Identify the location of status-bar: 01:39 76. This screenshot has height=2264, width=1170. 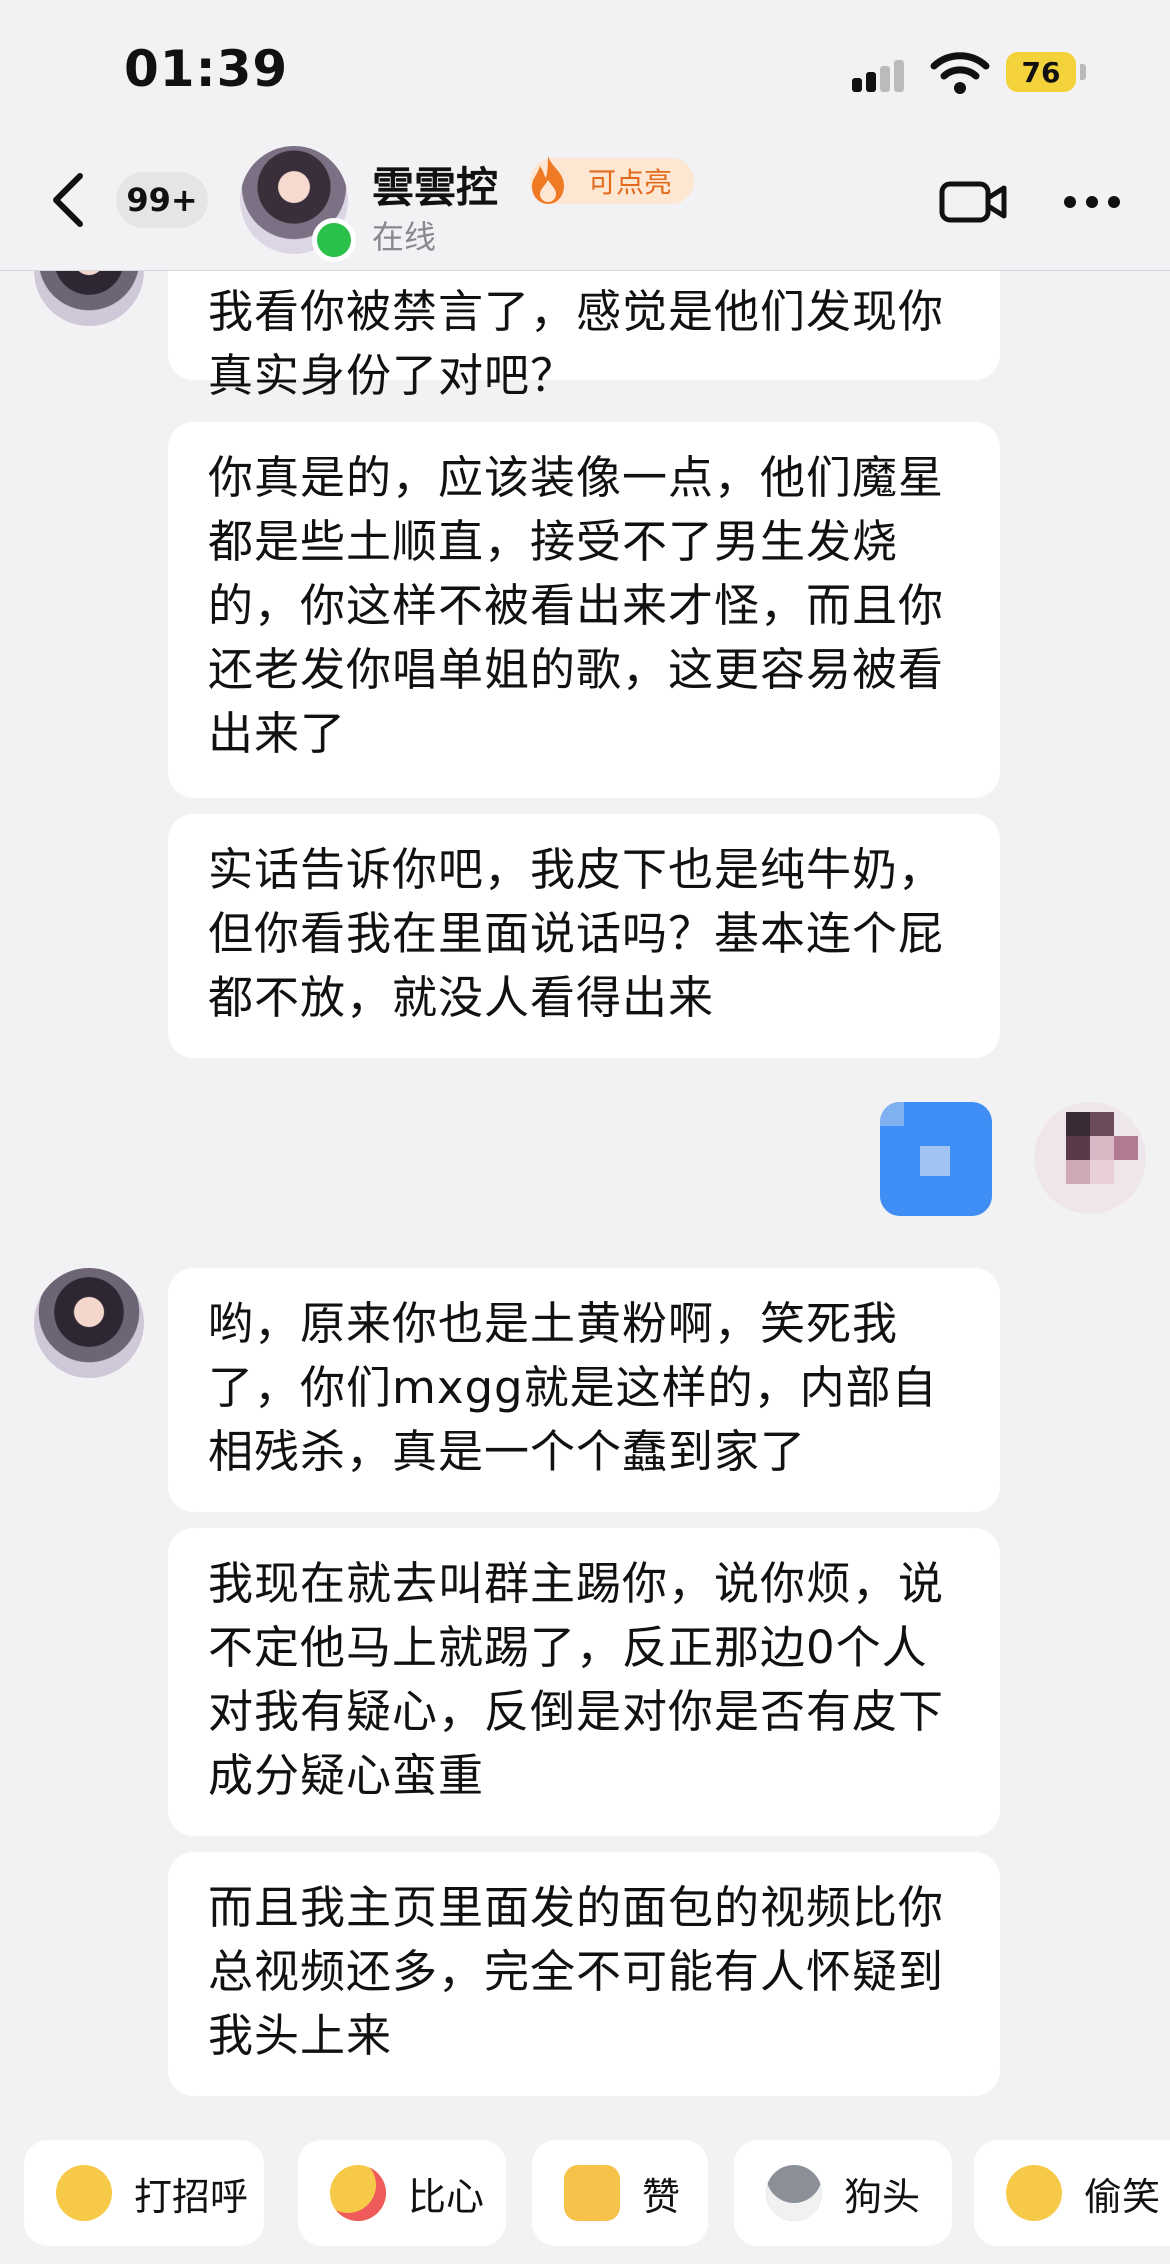
(585, 75).